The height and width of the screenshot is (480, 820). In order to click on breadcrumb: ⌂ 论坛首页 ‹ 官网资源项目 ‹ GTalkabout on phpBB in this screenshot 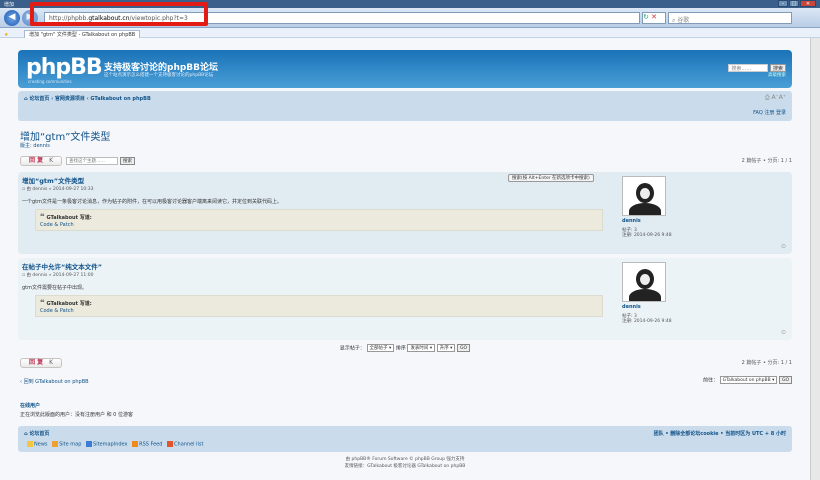, I will do `click(87, 98)`.